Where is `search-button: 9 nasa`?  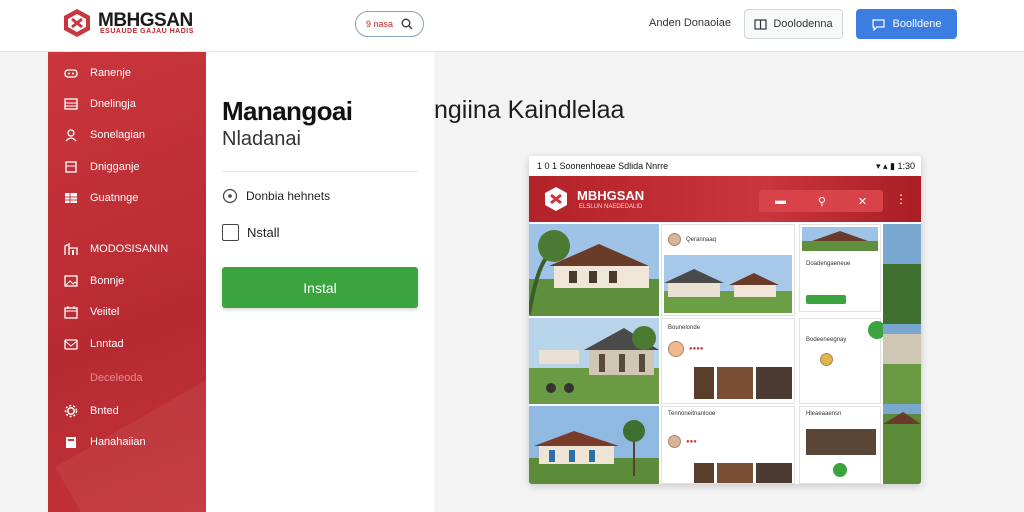 search-button: 9 nasa is located at coordinates (389, 24).